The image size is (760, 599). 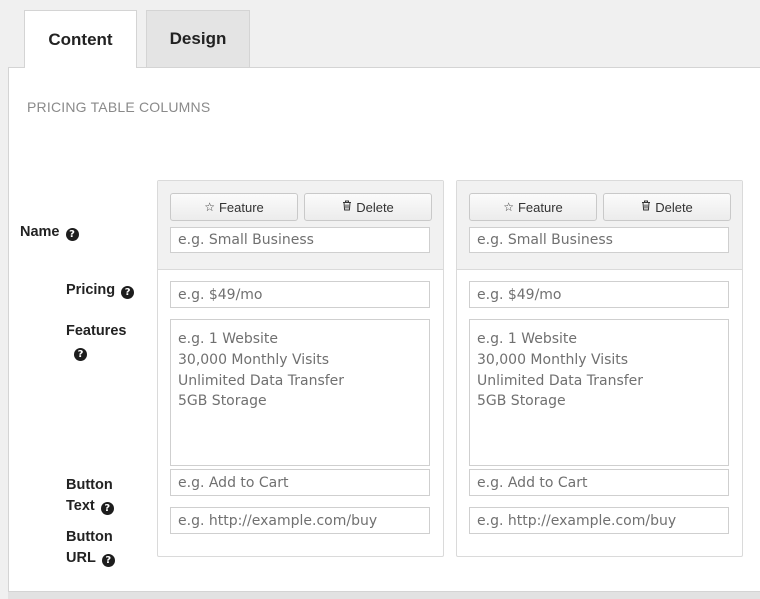 What do you see at coordinates (80, 39) in the screenshot?
I see `tab-content: Content` at bounding box center [80, 39].